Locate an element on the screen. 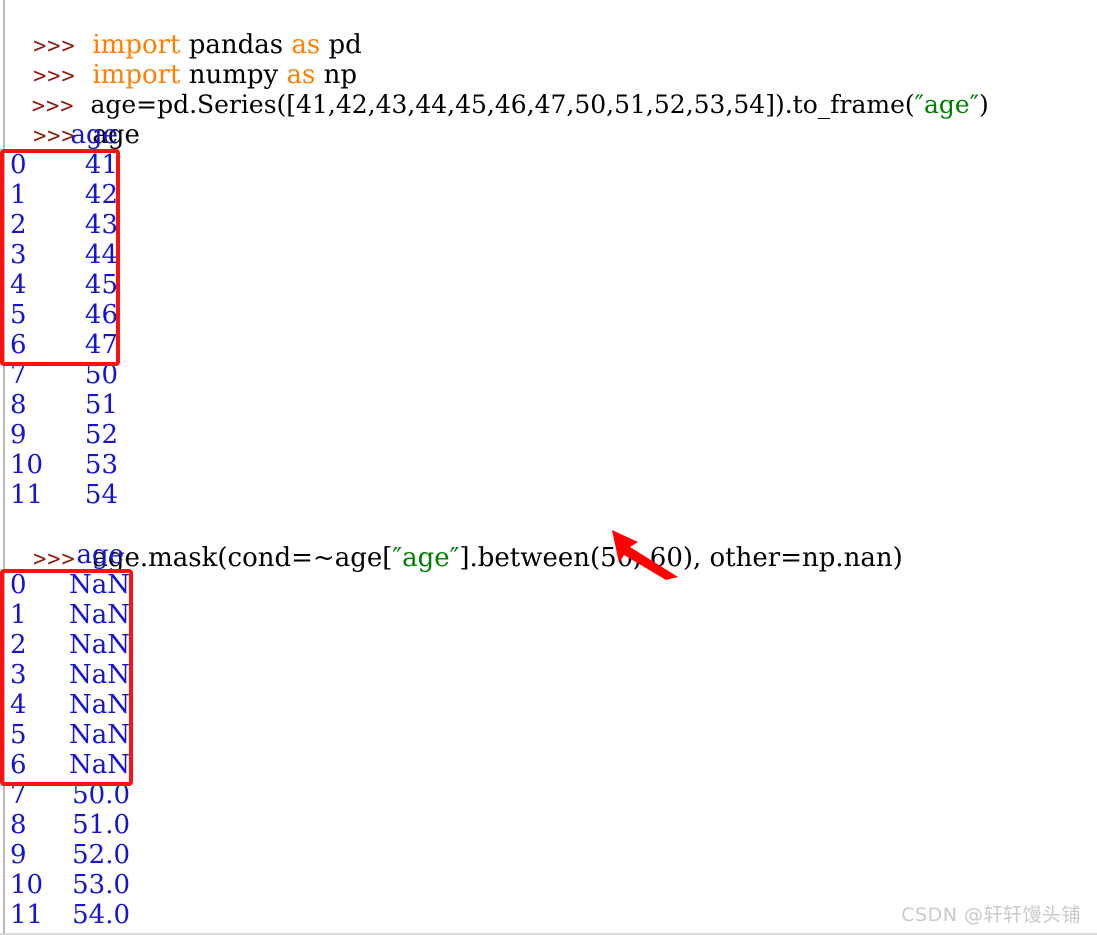 The image size is (1097, 935). cell-age: 50 is located at coordinates (101, 375).